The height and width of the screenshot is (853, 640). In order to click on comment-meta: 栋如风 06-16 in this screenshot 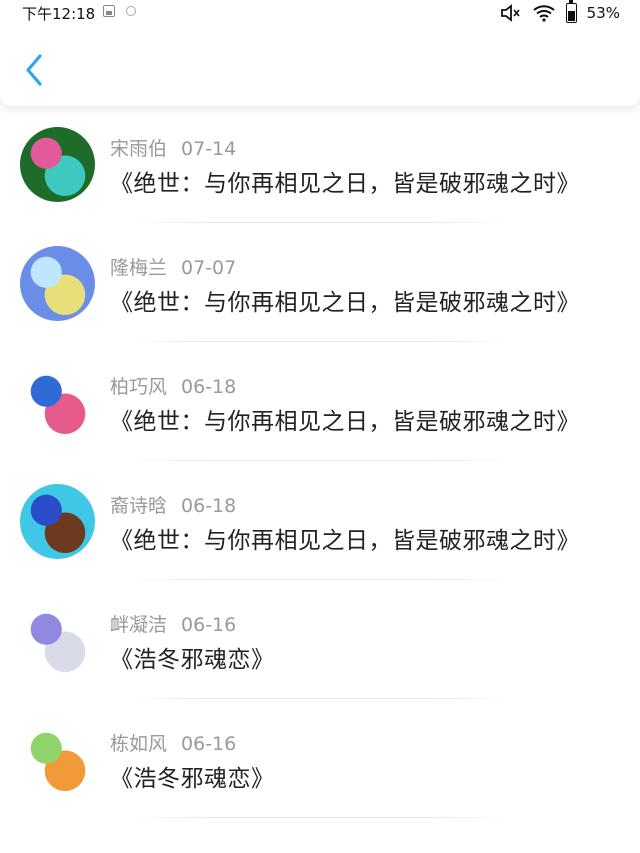, I will do `click(173, 742)`.